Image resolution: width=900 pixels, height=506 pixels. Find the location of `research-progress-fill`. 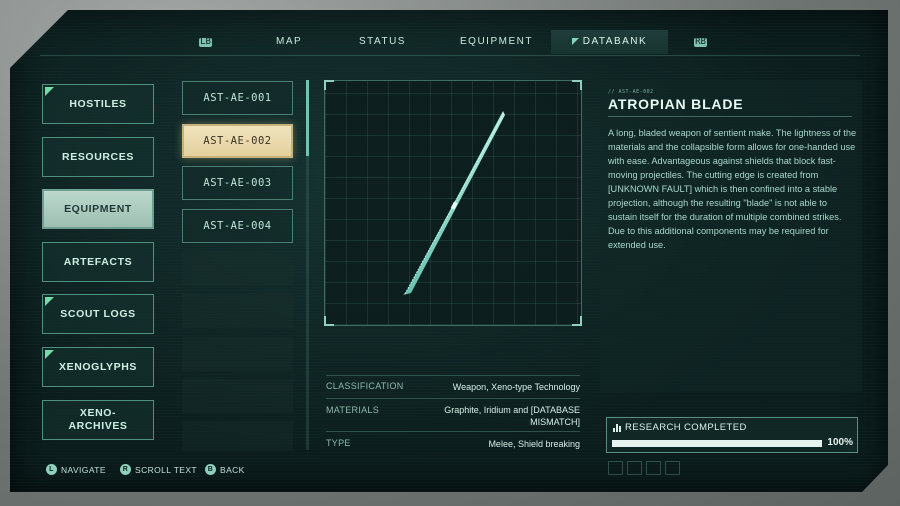

research-progress-fill is located at coordinates (717, 443).